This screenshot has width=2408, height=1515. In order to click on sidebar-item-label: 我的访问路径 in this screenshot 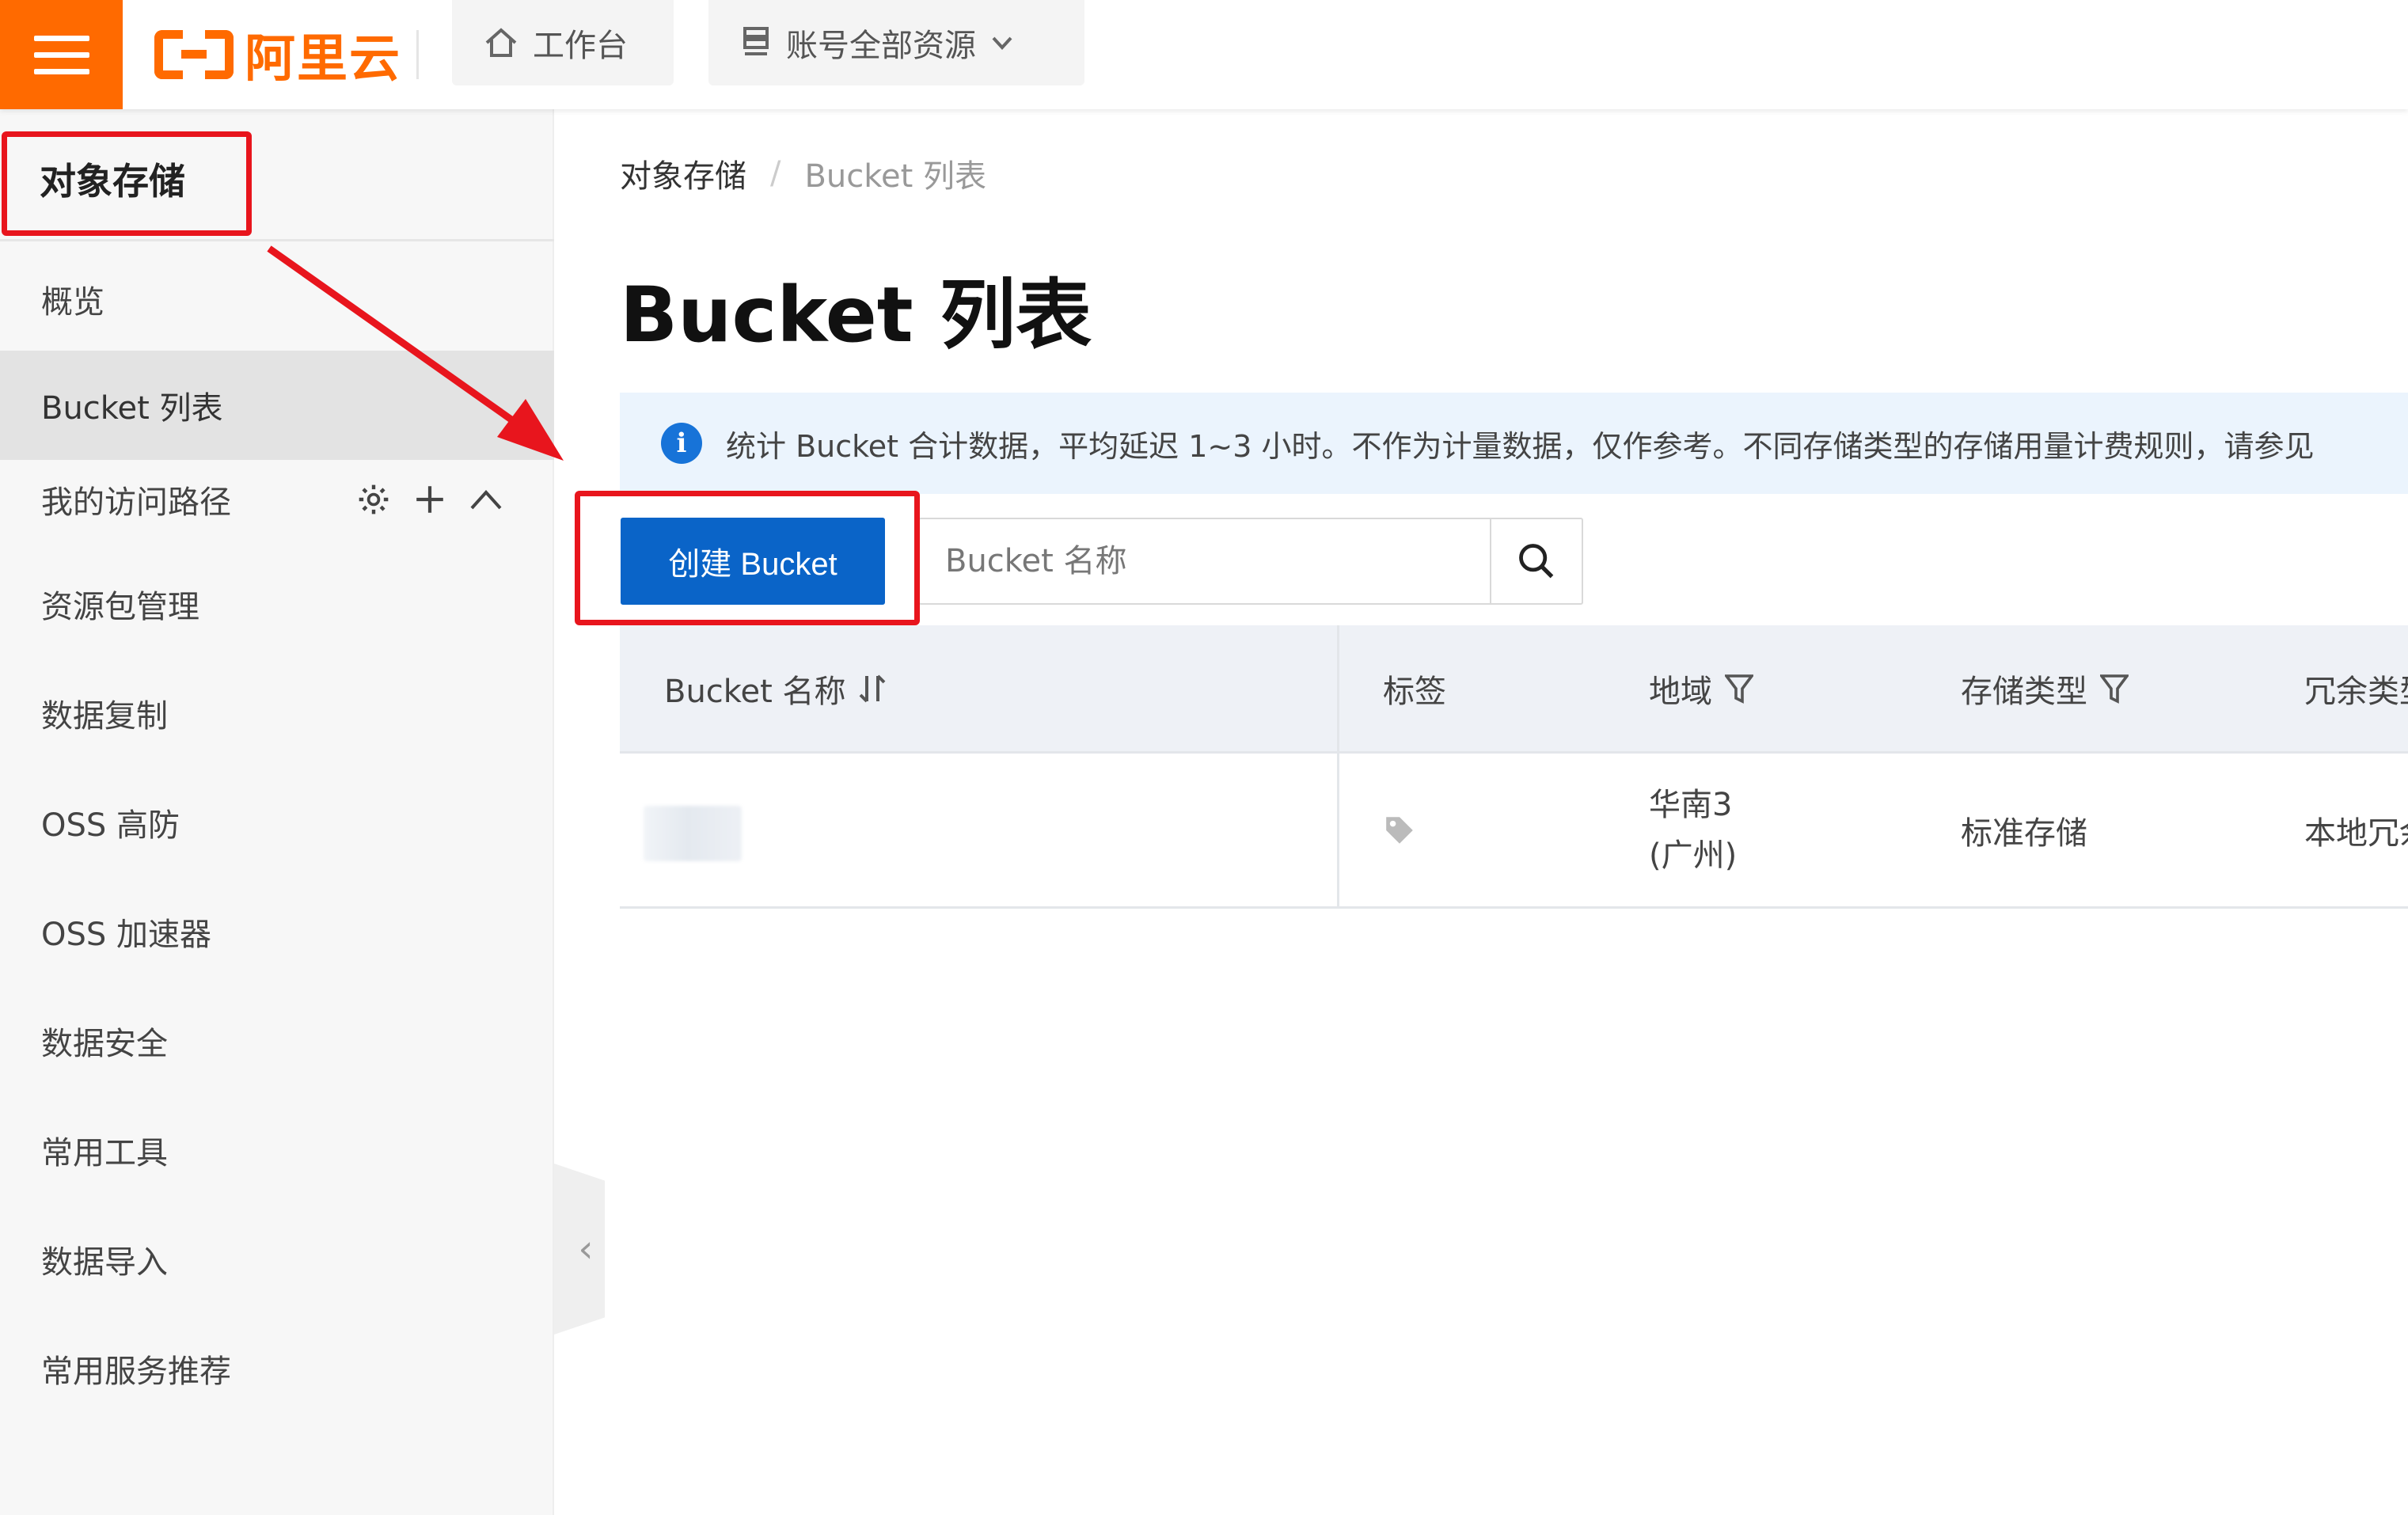, I will do `click(136, 502)`.